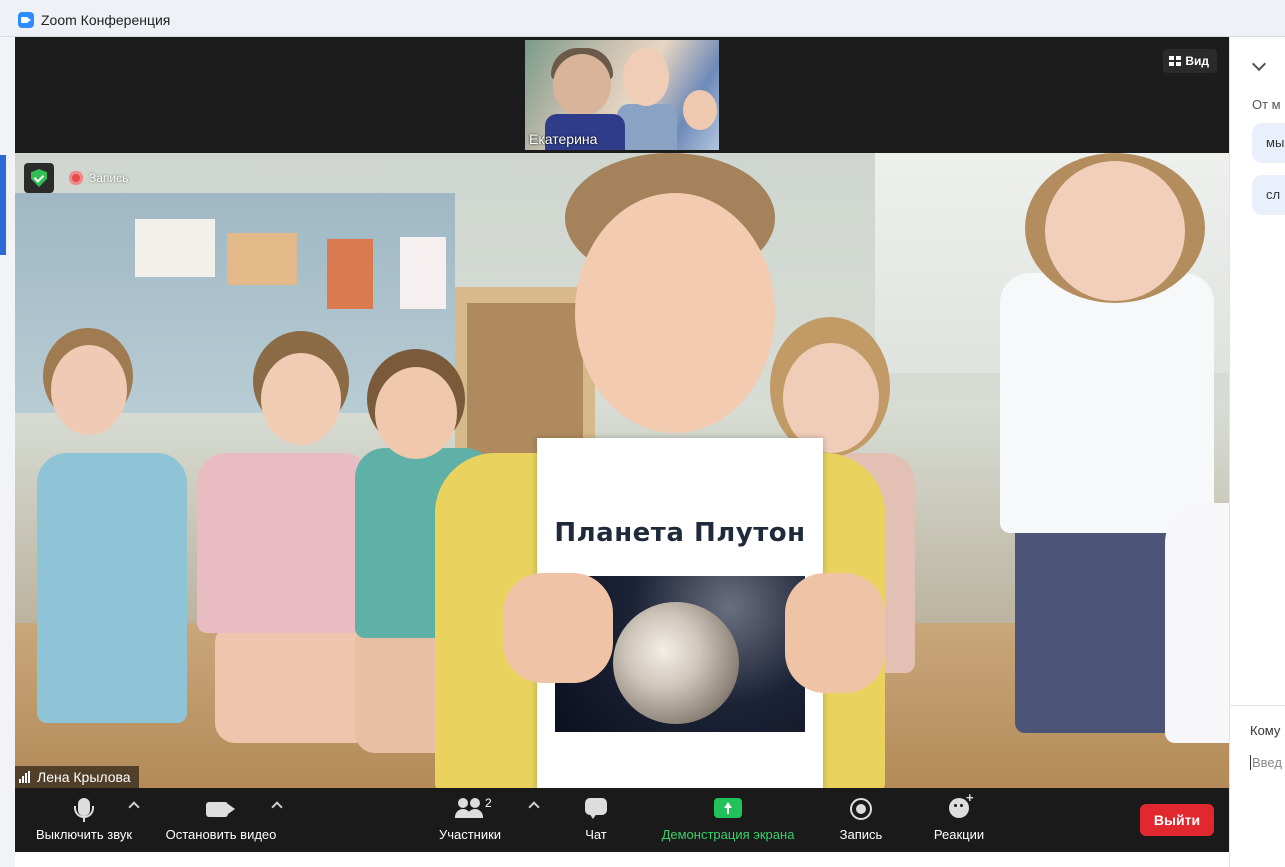  What do you see at coordinates (728, 808) in the screenshot?
I see `share-screen-icon` at bounding box center [728, 808].